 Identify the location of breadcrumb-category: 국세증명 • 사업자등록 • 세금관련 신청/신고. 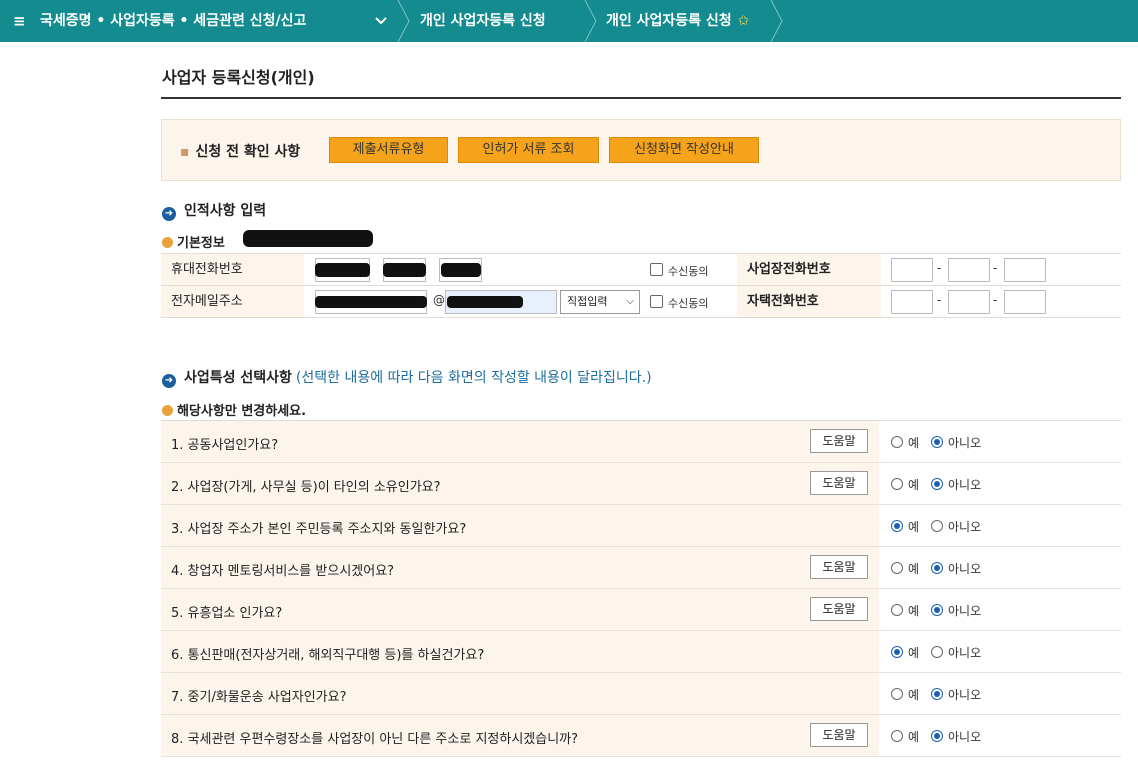
(173, 21).